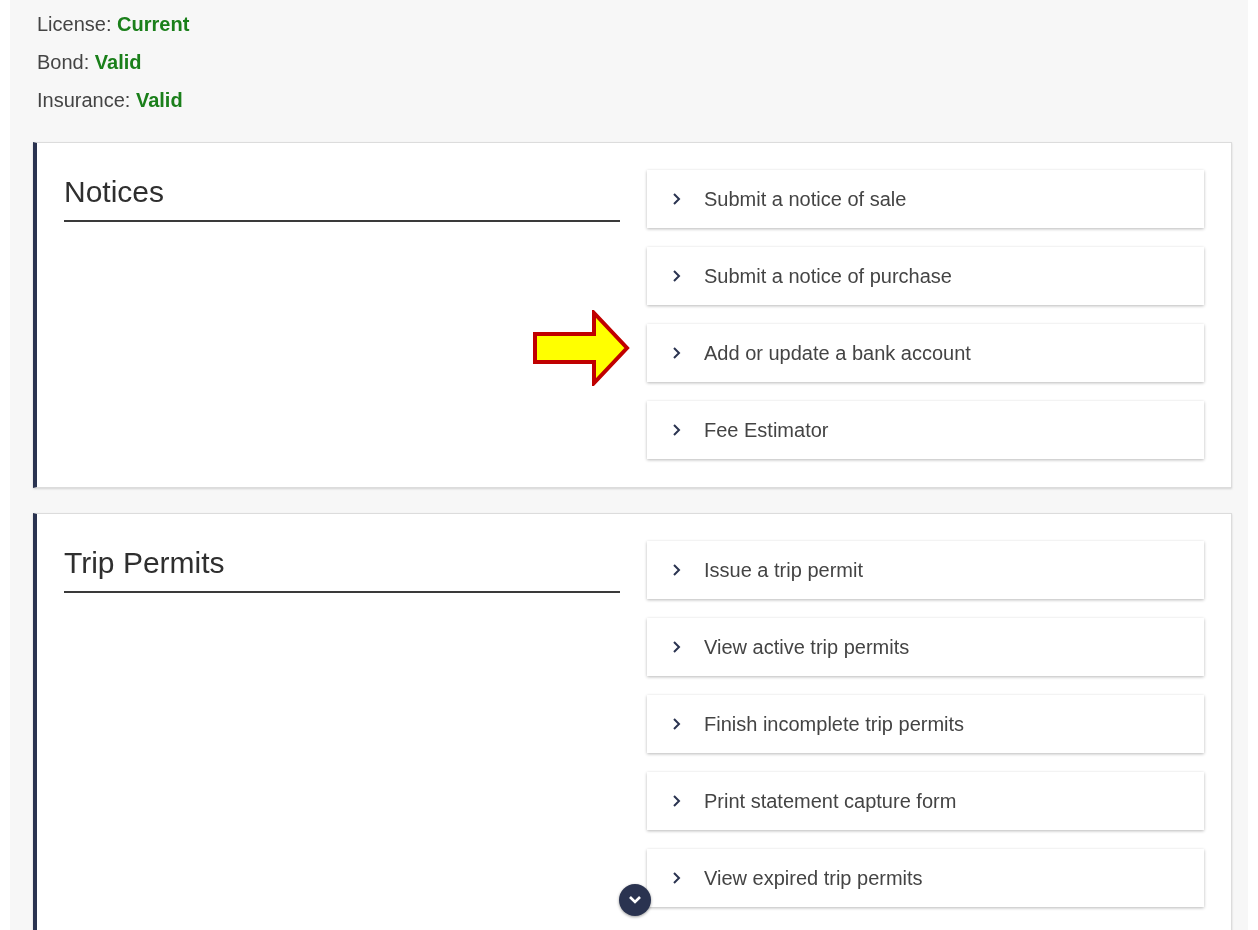 The height and width of the screenshot is (930, 1258). What do you see at coordinates (925, 801) in the screenshot?
I see `link-item: Print statement capture form` at bounding box center [925, 801].